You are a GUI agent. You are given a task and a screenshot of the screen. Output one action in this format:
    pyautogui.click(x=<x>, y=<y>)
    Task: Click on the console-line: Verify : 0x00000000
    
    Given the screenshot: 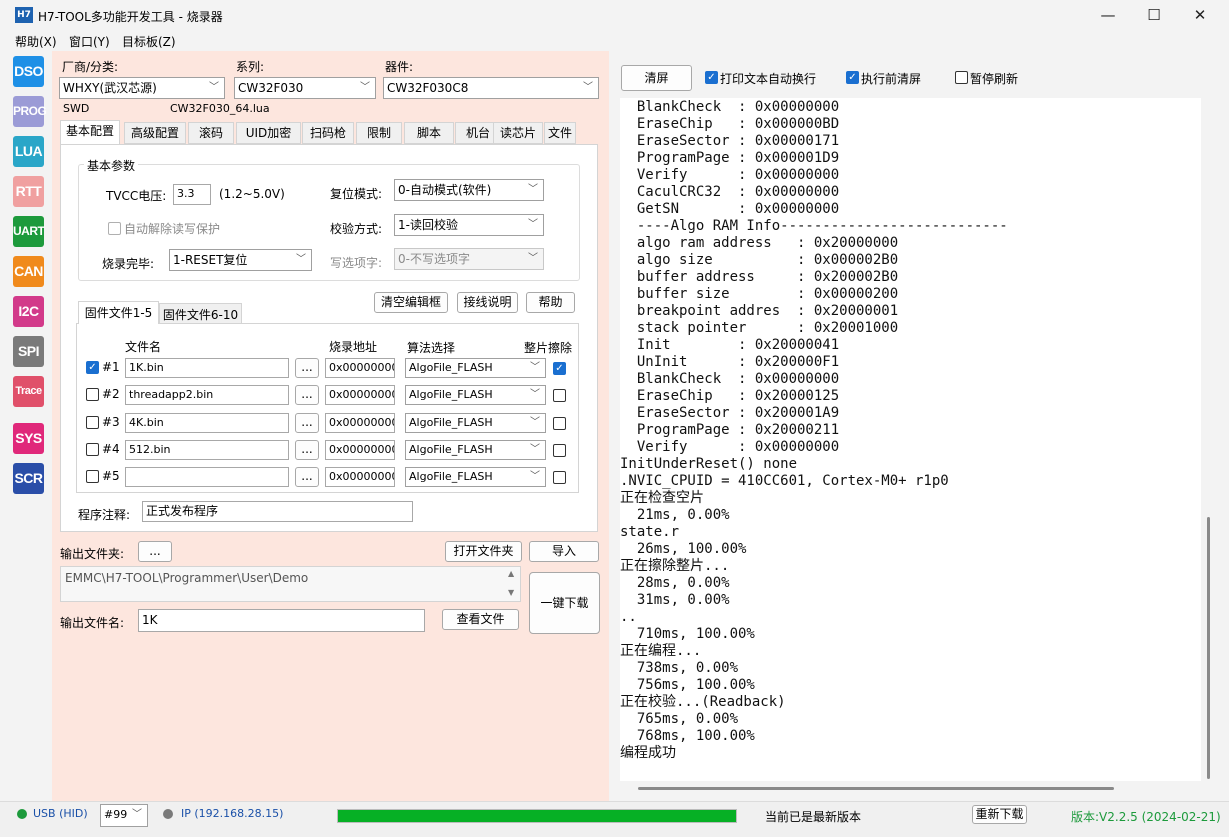 What is the action you would take?
    pyautogui.click(x=730, y=447)
    